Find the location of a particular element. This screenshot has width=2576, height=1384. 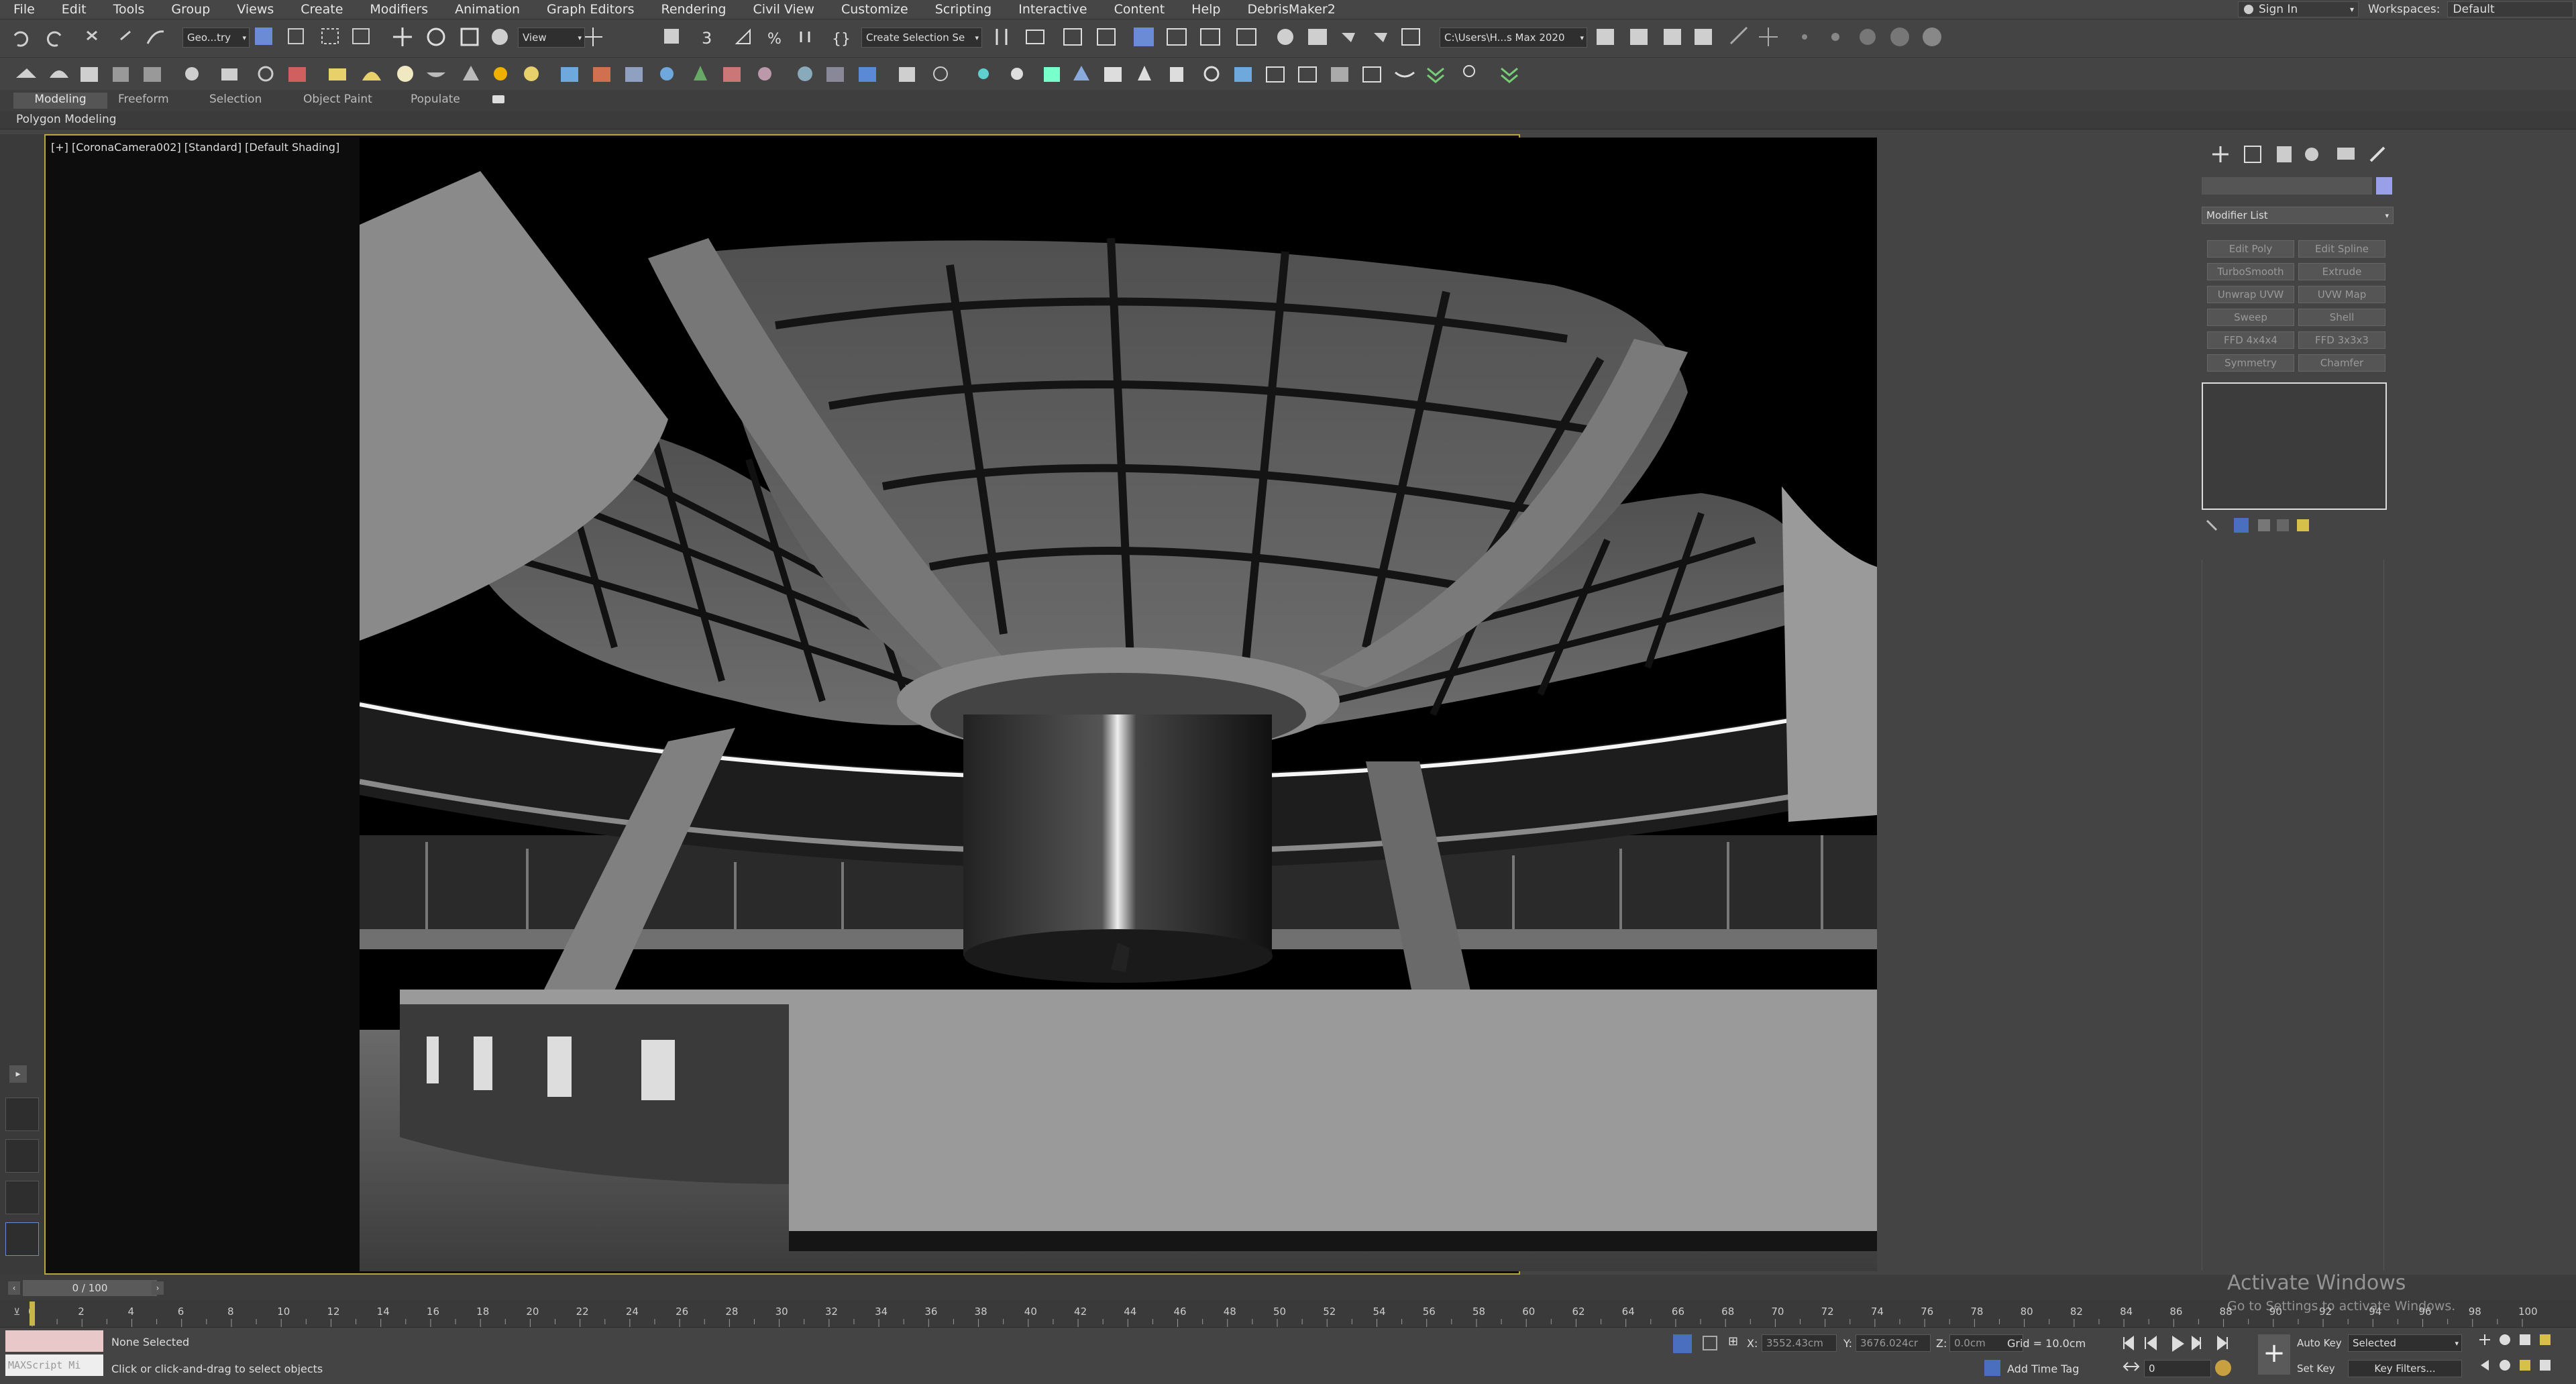

menu-item-group: Group is located at coordinates (190, 9).